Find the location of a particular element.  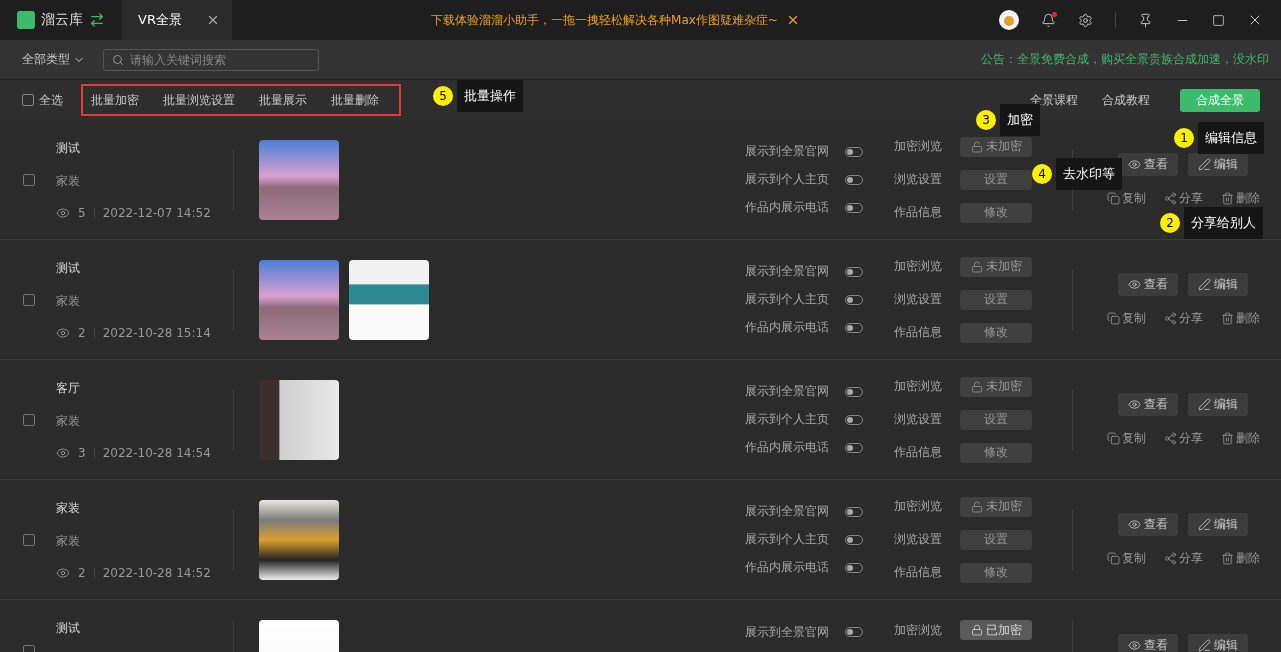

batch-action-button: 批量展示 is located at coordinates (283, 100).